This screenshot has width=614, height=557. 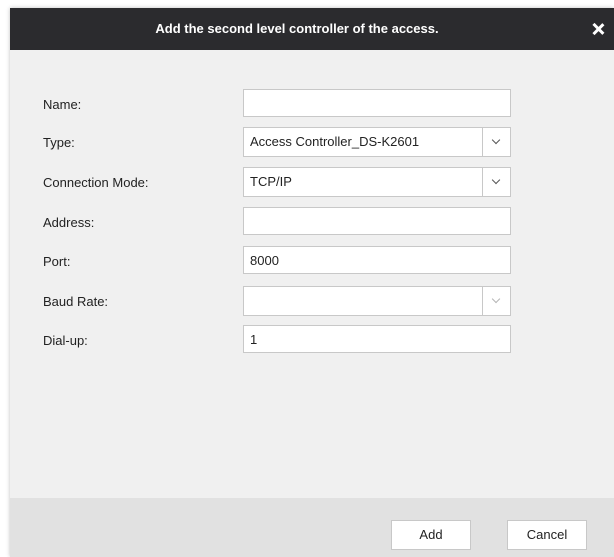 I want to click on type-label: Type:, so click(x=59, y=142).